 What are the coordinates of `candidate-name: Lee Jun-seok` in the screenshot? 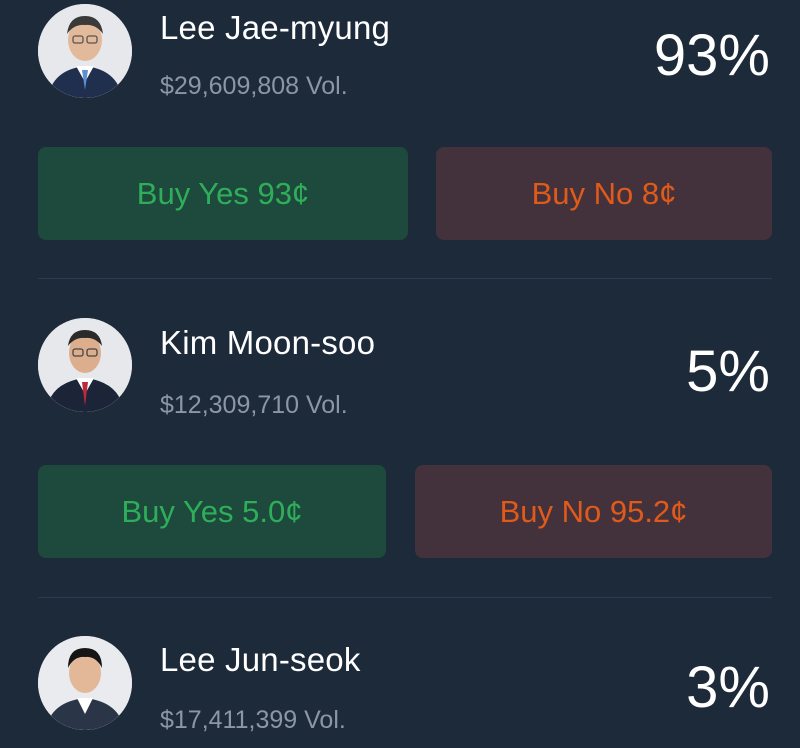 It's located at (260, 659).